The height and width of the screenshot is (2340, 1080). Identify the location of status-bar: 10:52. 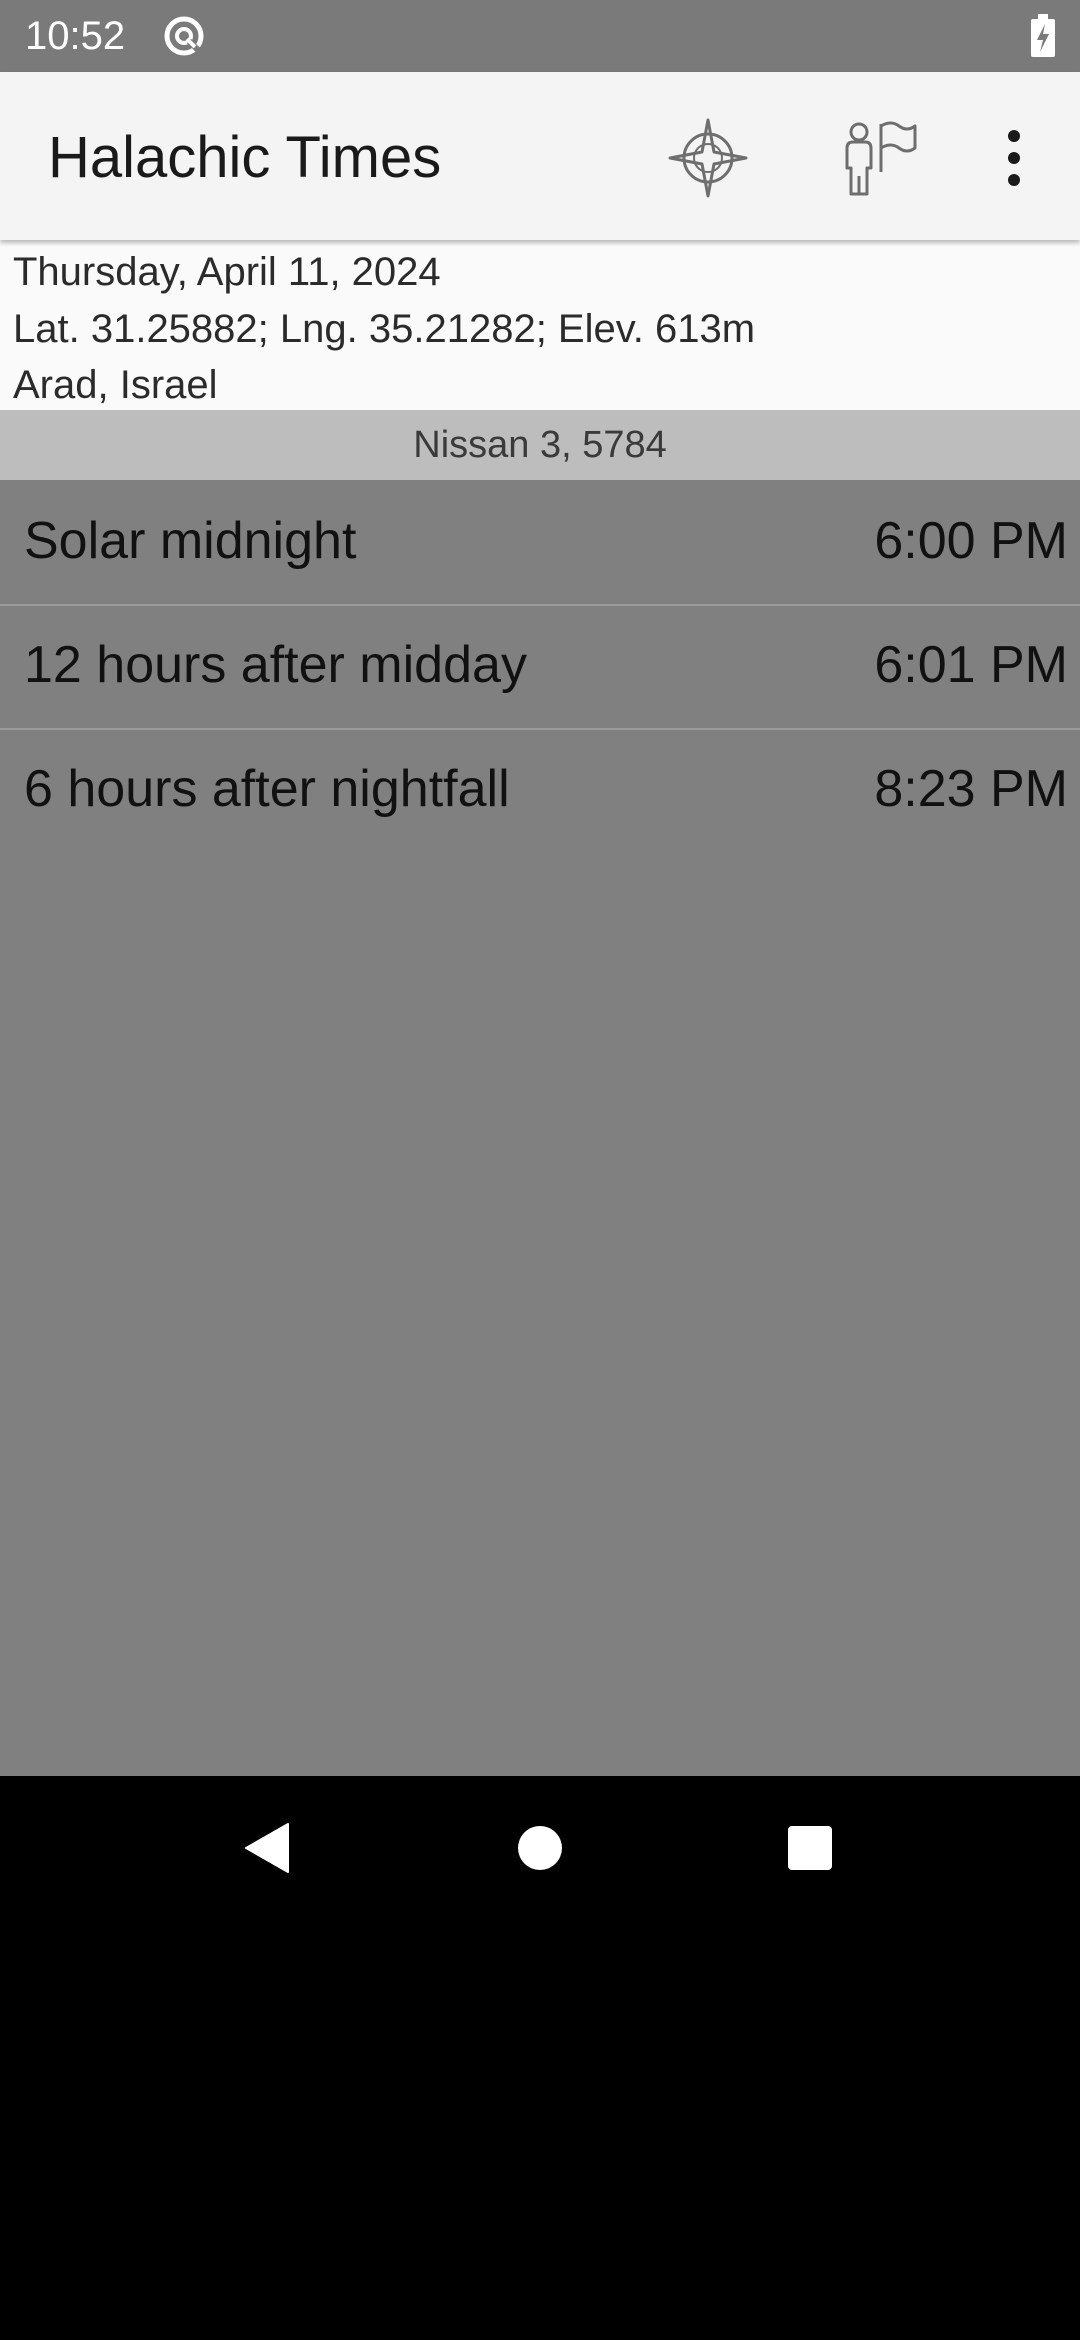
(540, 36).